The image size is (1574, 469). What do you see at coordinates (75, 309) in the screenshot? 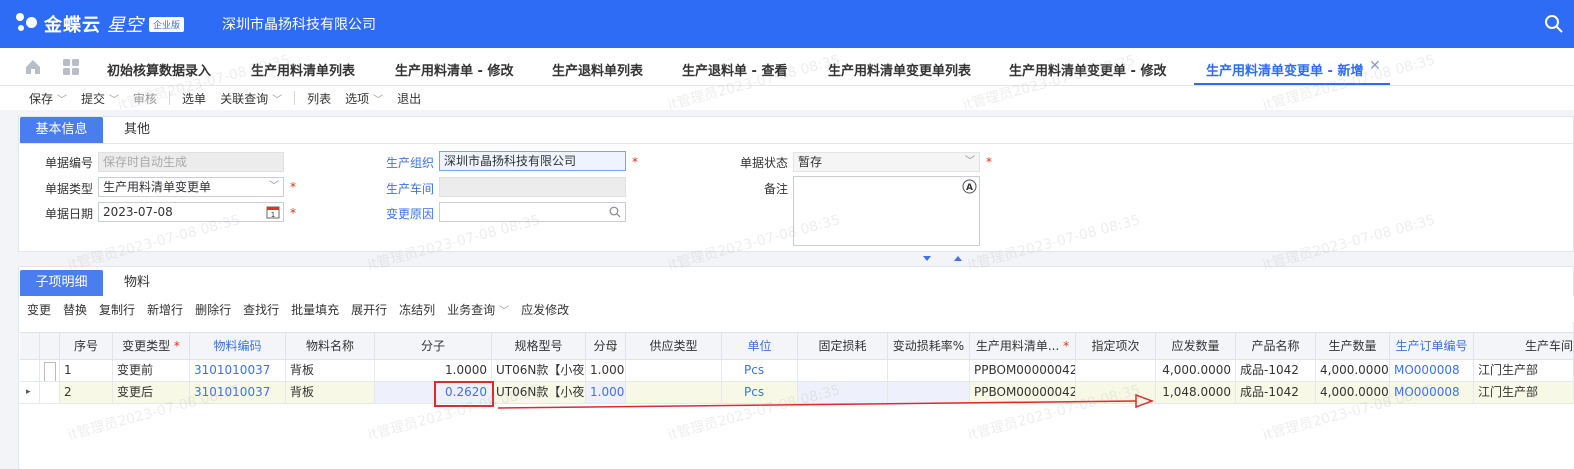
I see `replace-button: 替换` at bounding box center [75, 309].